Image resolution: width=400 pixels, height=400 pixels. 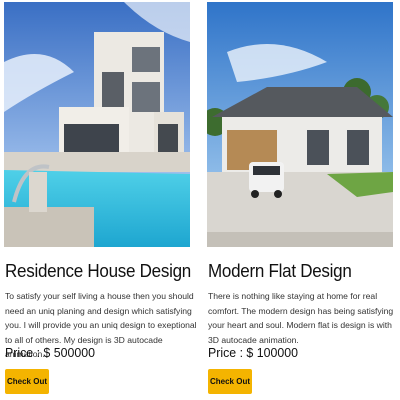 I want to click on product-price: Price : $ 500000, so click(x=50, y=352).